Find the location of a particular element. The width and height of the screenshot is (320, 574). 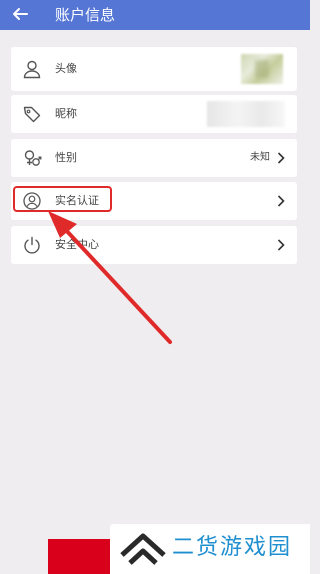

row-avatar: 头像 is located at coordinates (154, 69).